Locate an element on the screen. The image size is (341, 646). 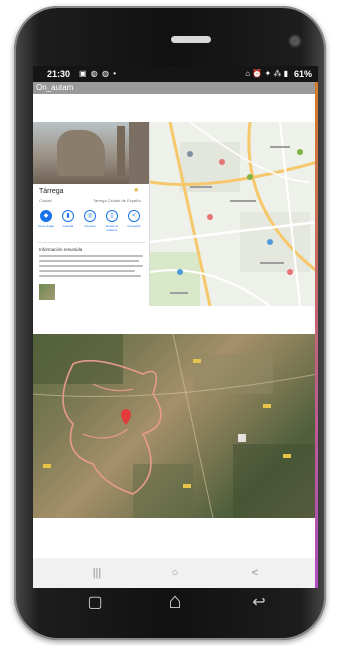
hardware-back-icon: ↩ is located at coordinates (259, 606).